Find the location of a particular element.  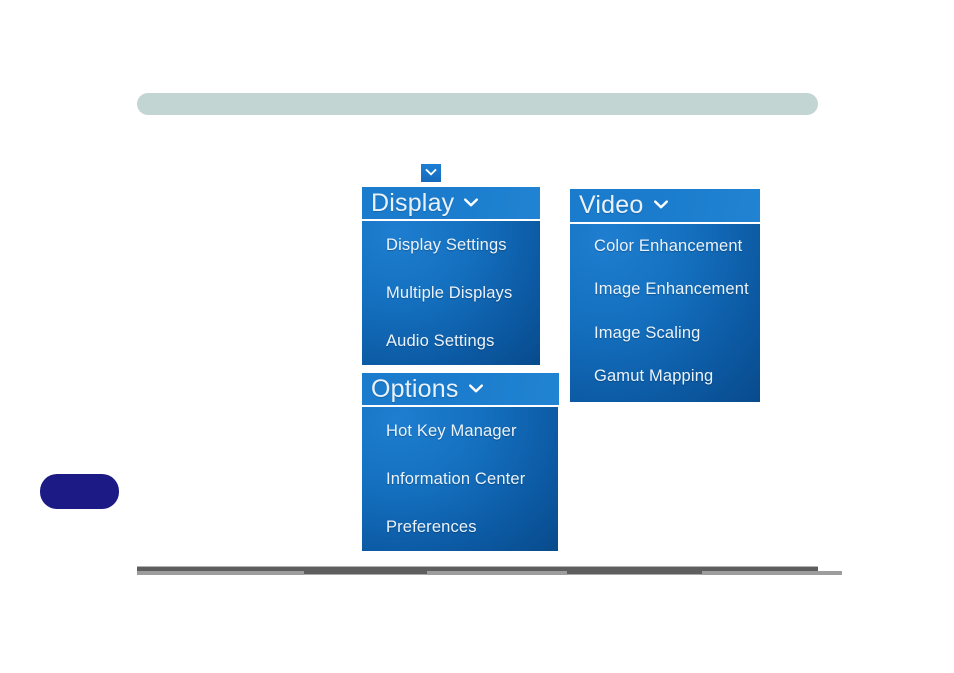

menu-item-label: Audio Settings is located at coordinates (440, 340).